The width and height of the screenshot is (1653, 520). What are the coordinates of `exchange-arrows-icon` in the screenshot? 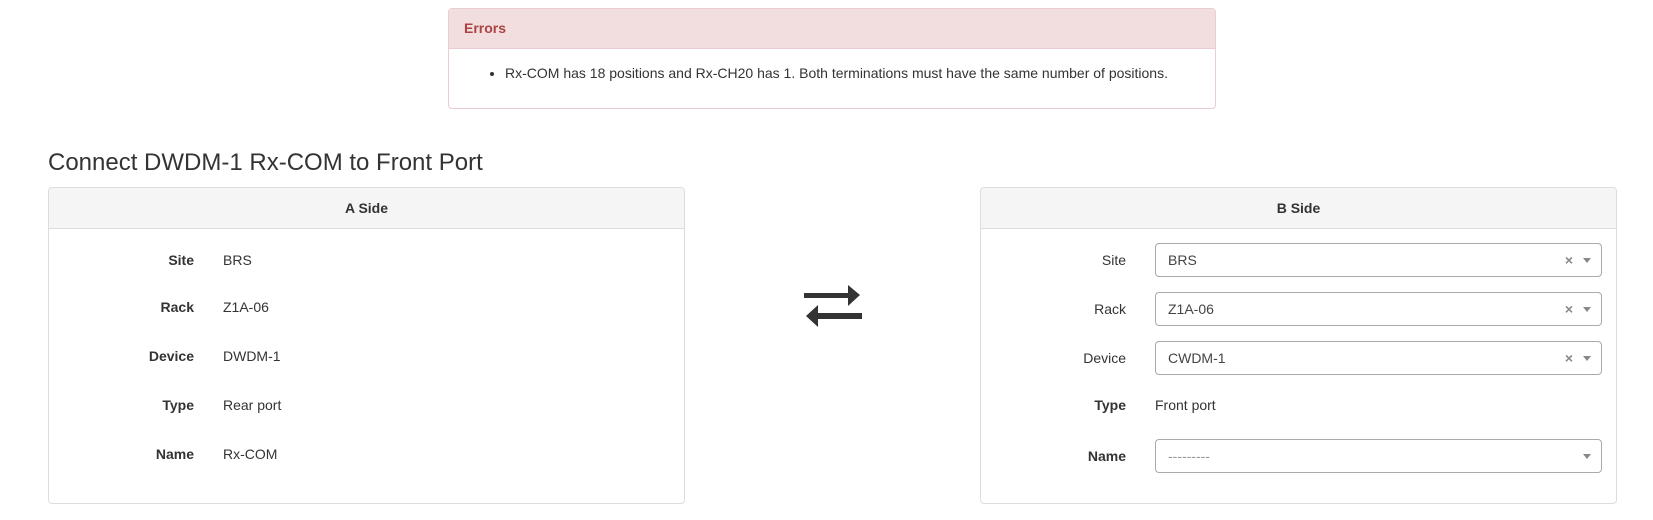 It's located at (833, 306).